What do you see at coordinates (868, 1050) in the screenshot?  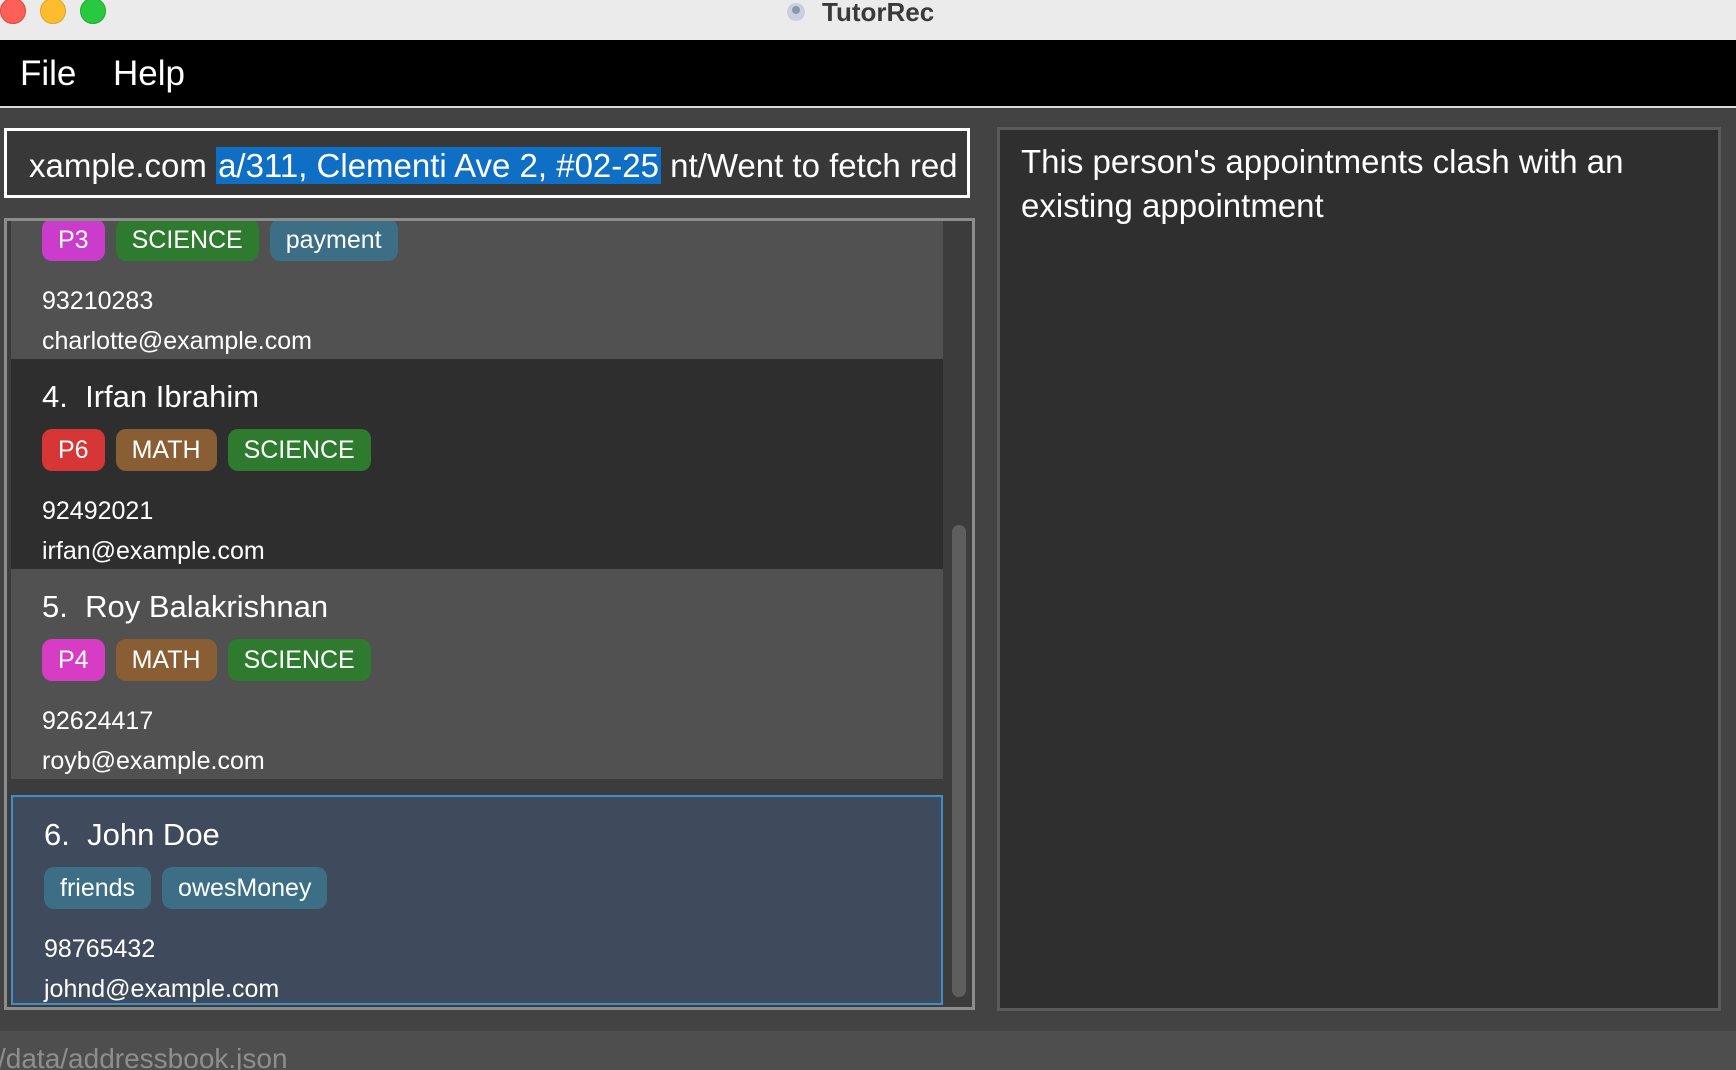 I see `status-bar: /data/addressbook.json` at bounding box center [868, 1050].